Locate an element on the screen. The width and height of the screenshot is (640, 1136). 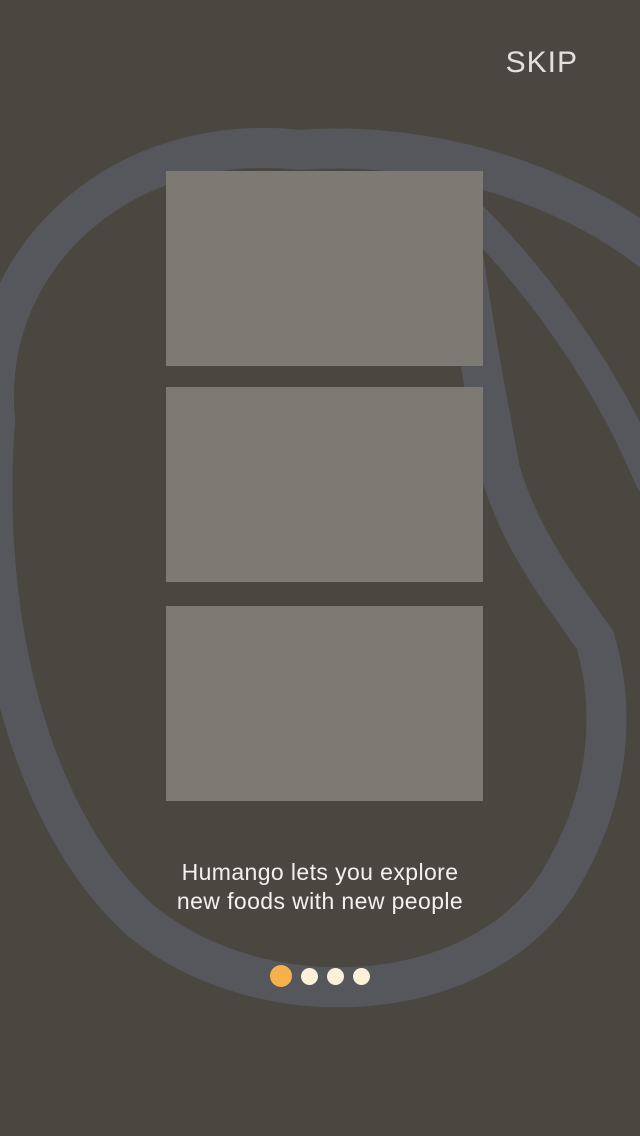
caption-line-1: Humango lets you explore is located at coordinates (320, 872).